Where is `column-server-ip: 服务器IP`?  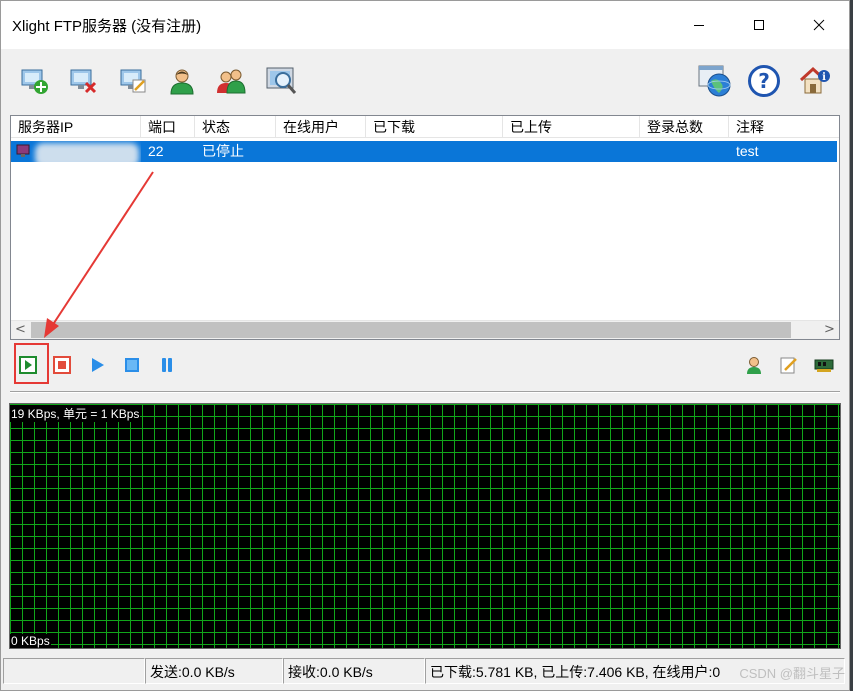 column-server-ip: 服务器IP is located at coordinates (76, 127).